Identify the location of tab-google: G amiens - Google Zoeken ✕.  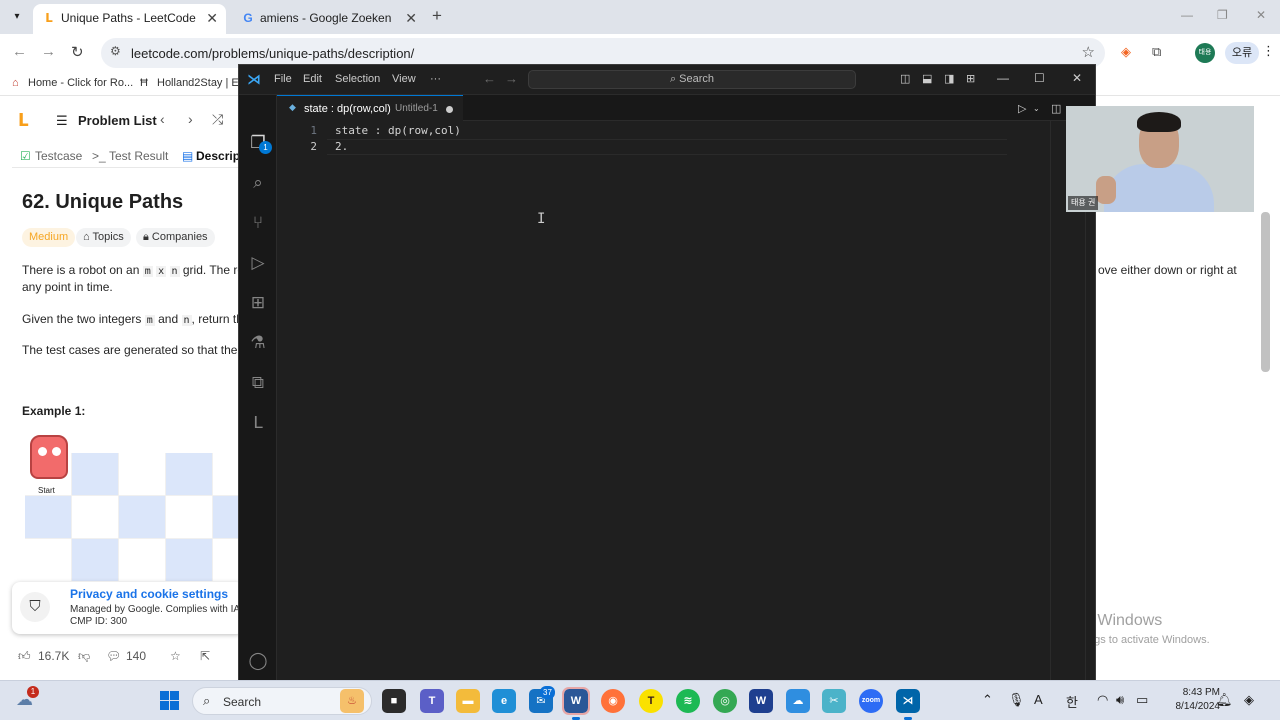
(328, 19).